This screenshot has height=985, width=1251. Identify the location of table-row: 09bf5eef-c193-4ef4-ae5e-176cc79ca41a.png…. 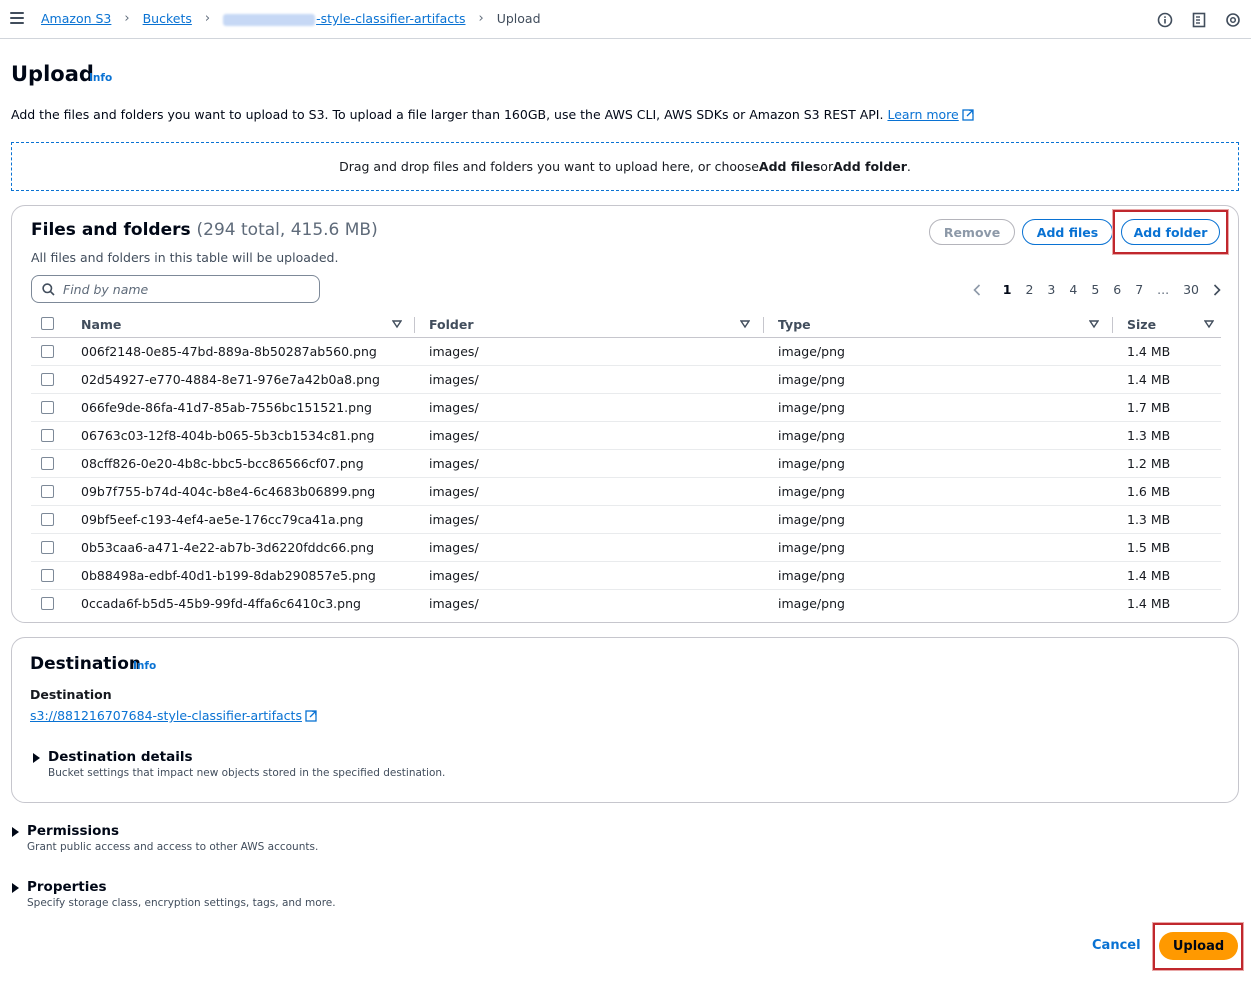
(626, 520).